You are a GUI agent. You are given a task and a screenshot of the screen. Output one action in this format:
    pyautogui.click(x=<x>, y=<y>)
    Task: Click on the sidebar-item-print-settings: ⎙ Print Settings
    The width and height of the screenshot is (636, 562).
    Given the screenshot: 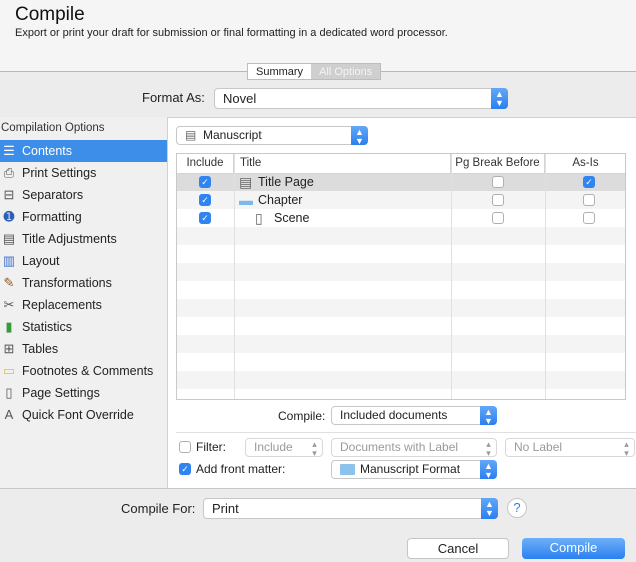 What is the action you would take?
    pyautogui.click(x=83, y=173)
    